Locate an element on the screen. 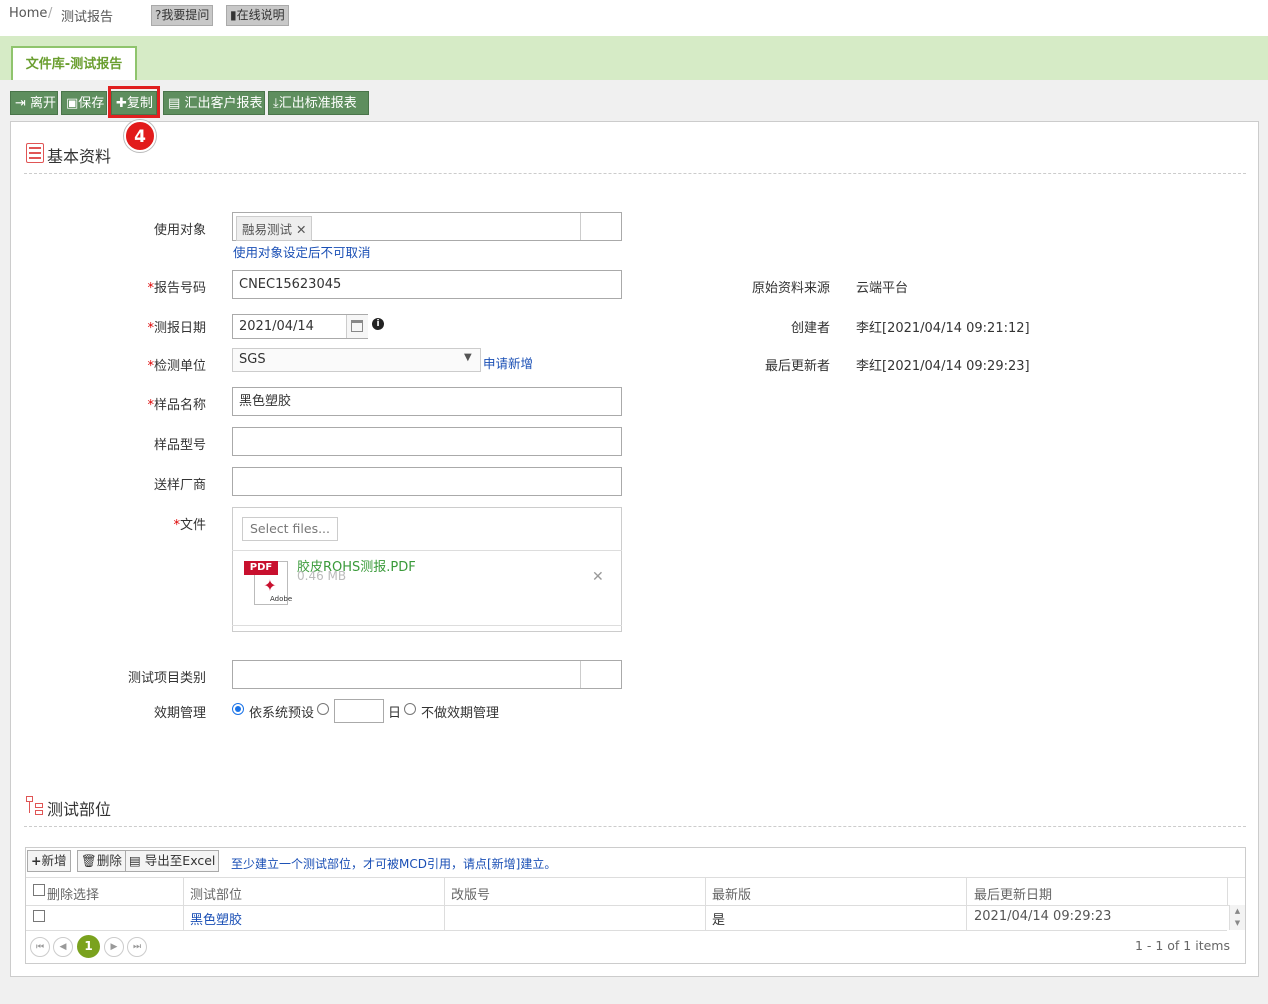  grid-scrollbar: ▲ ▼ is located at coordinates (1237, 917).